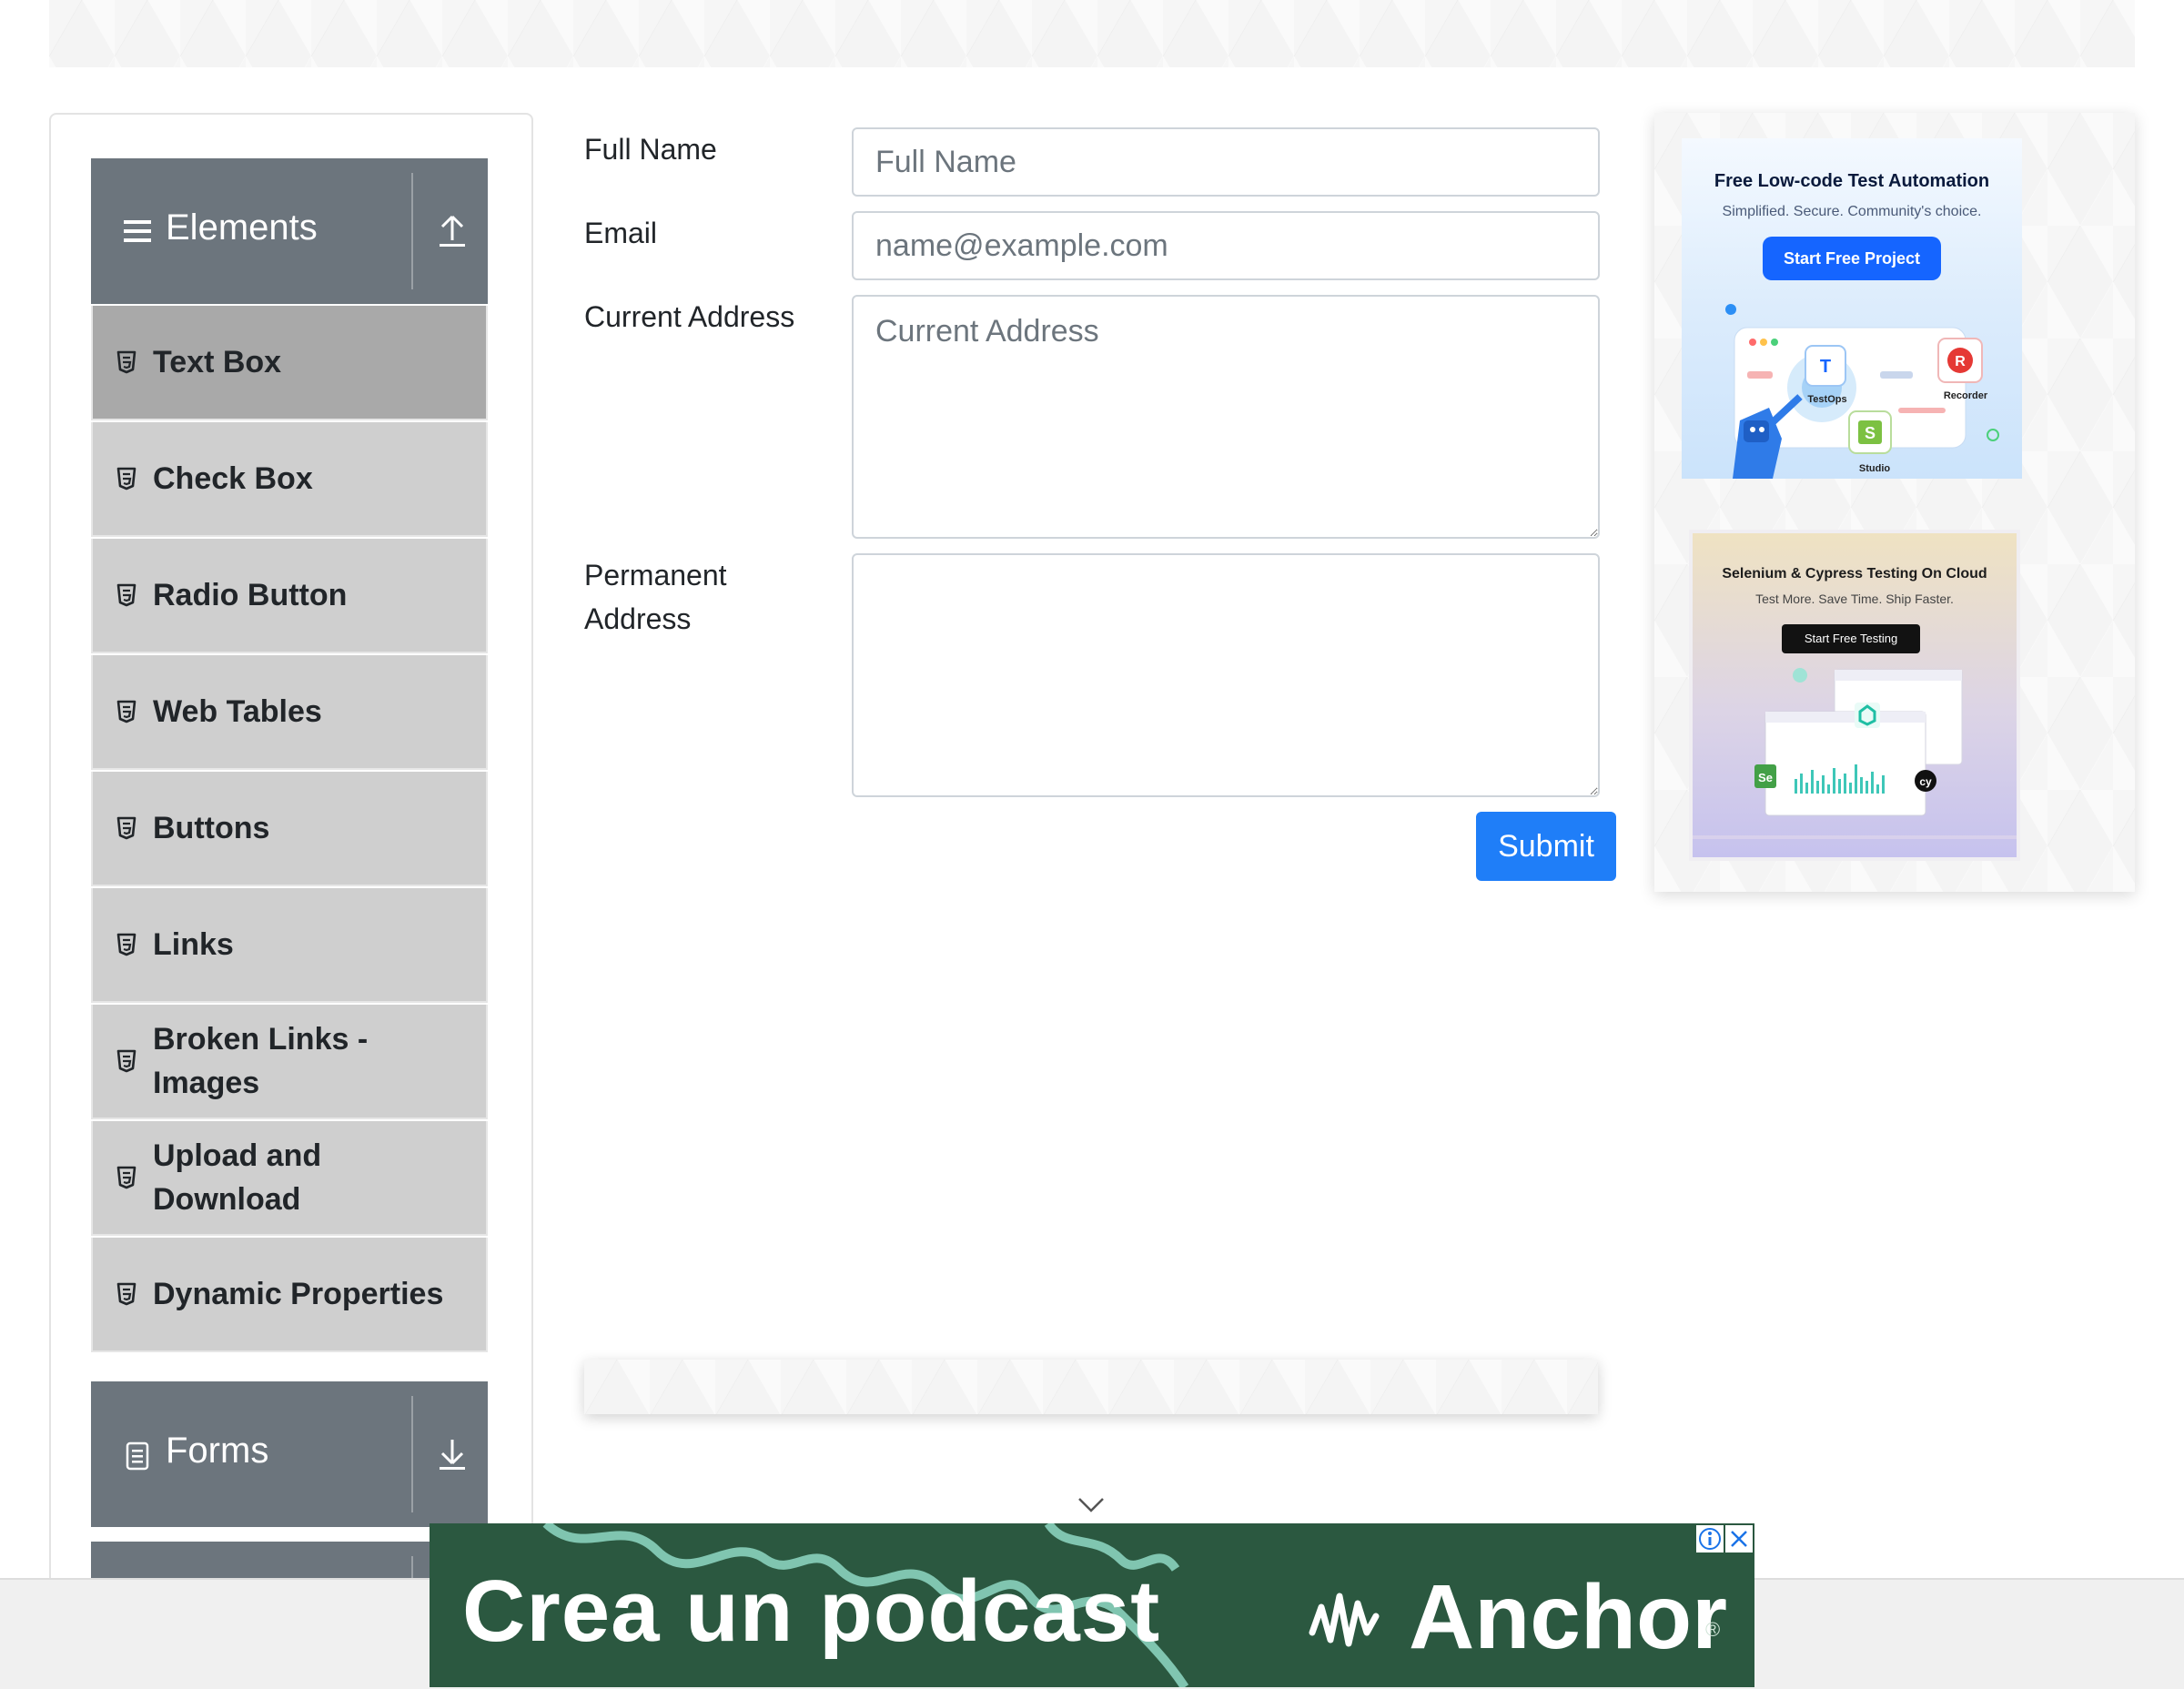 The height and width of the screenshot is (1689, 2184). Describe the element at coordinates (452, 231) in the screenshot. I see `collapse-arrow-up-icon` at that location.